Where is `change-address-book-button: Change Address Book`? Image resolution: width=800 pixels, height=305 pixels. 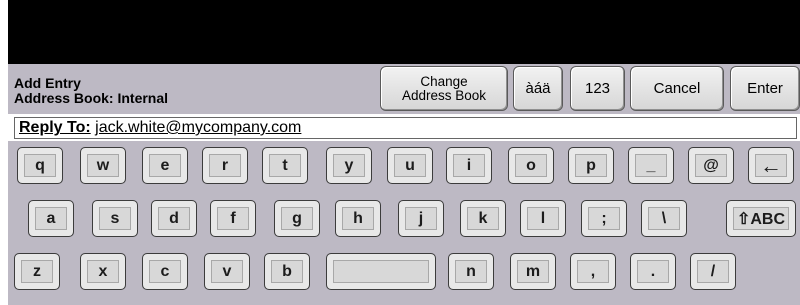
change-address-book-button: Change Address Book is located at coordinates (444, 88).